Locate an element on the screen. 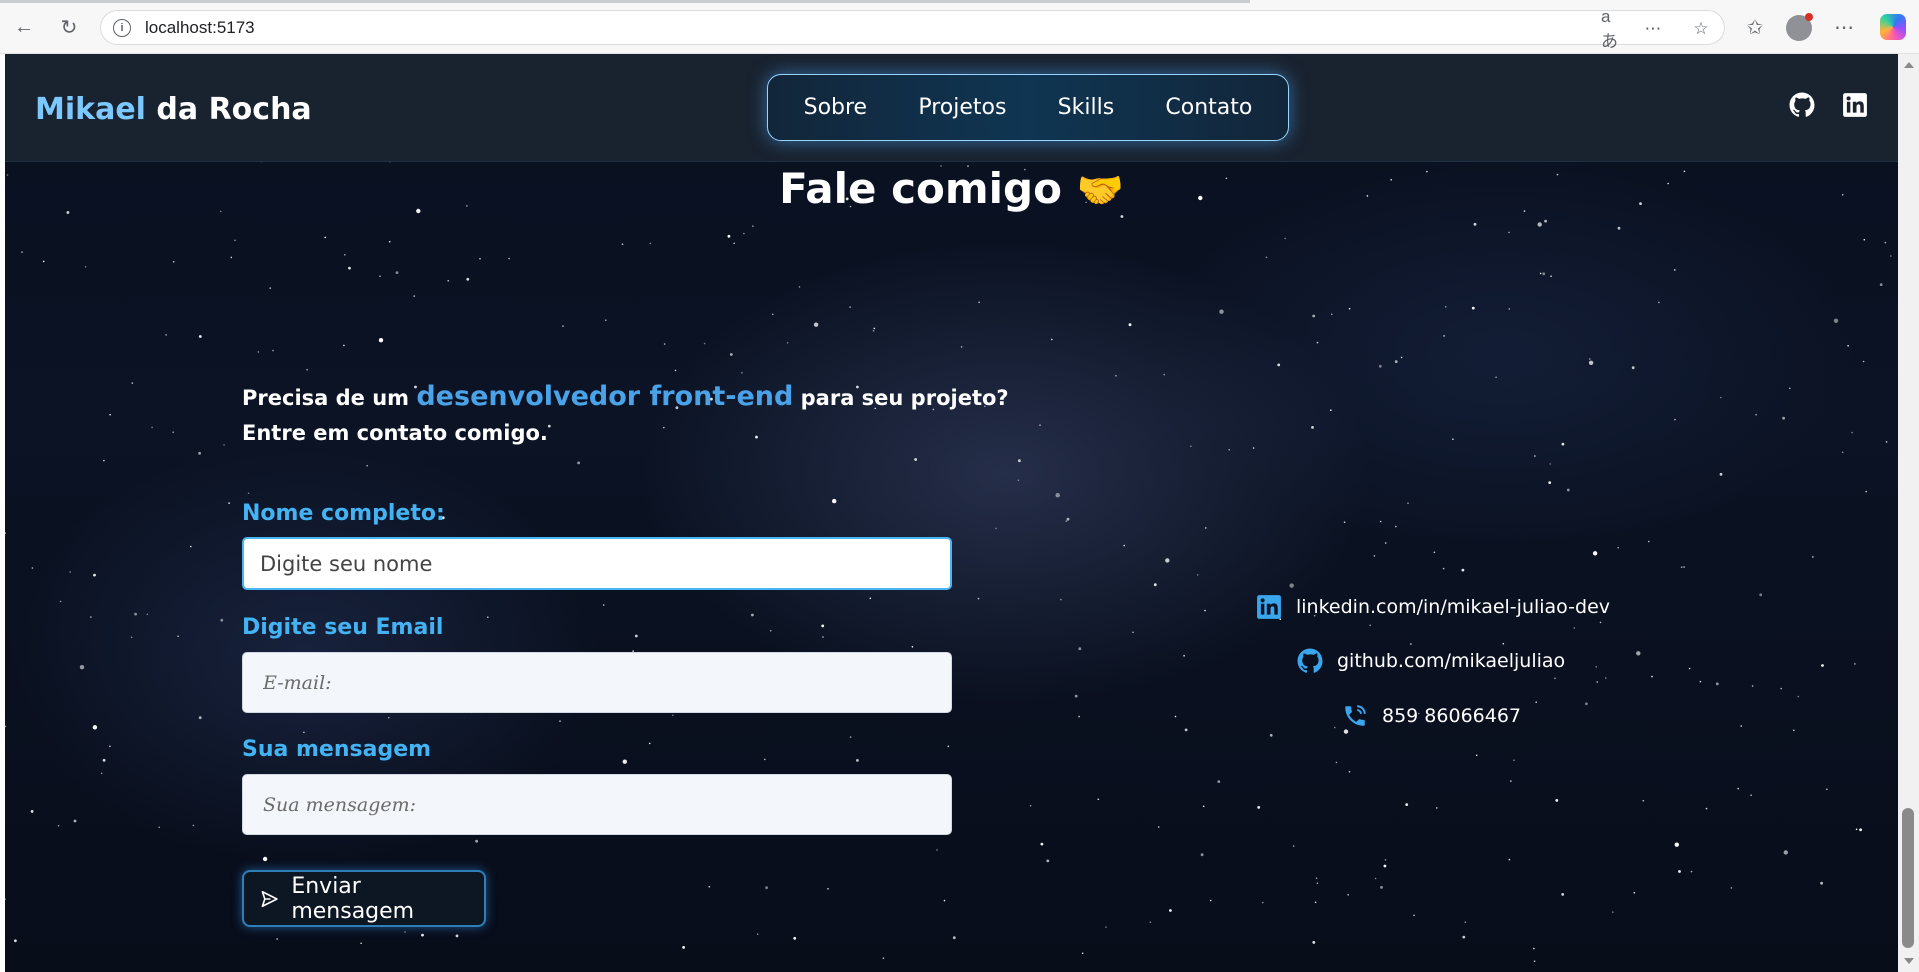 Image resolution: width=1919 pixels, height=972 pixels. github-link: github.com/mikaeljuliao is located at coordinates (1431, 661).